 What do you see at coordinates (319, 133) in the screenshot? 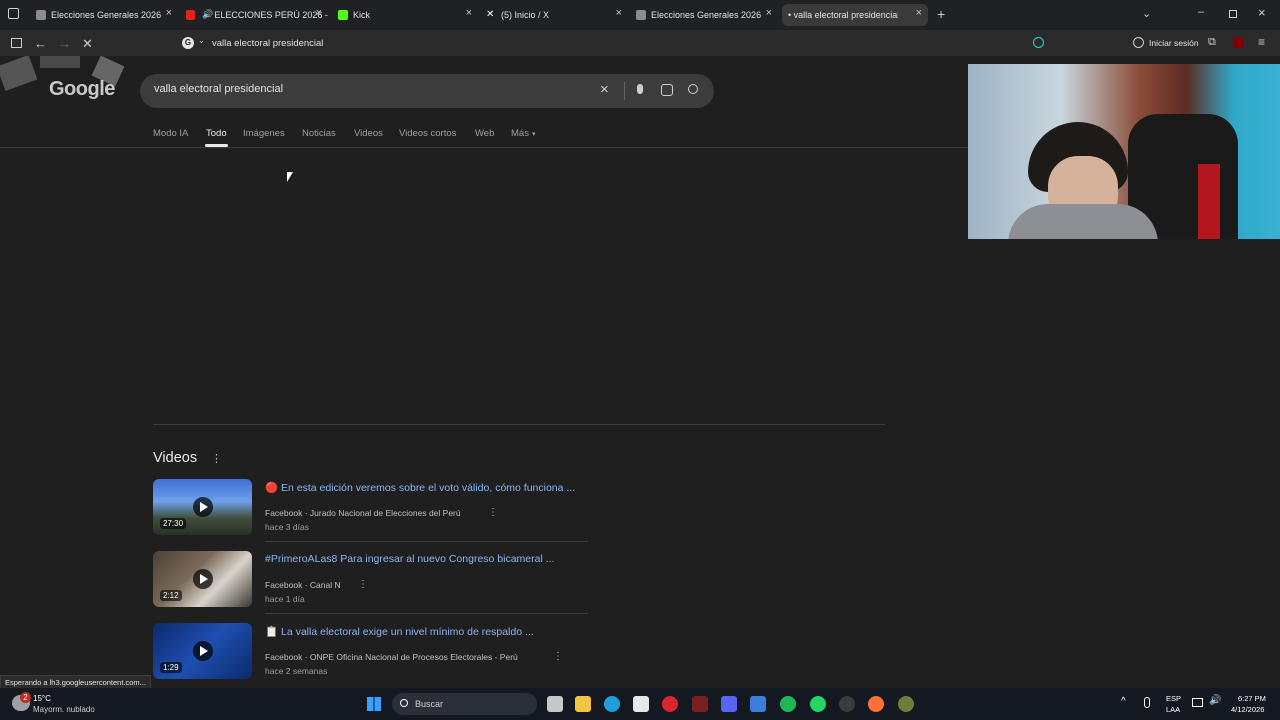
I see `tab-noticias: Noticias` at bounding box center [319, 133].